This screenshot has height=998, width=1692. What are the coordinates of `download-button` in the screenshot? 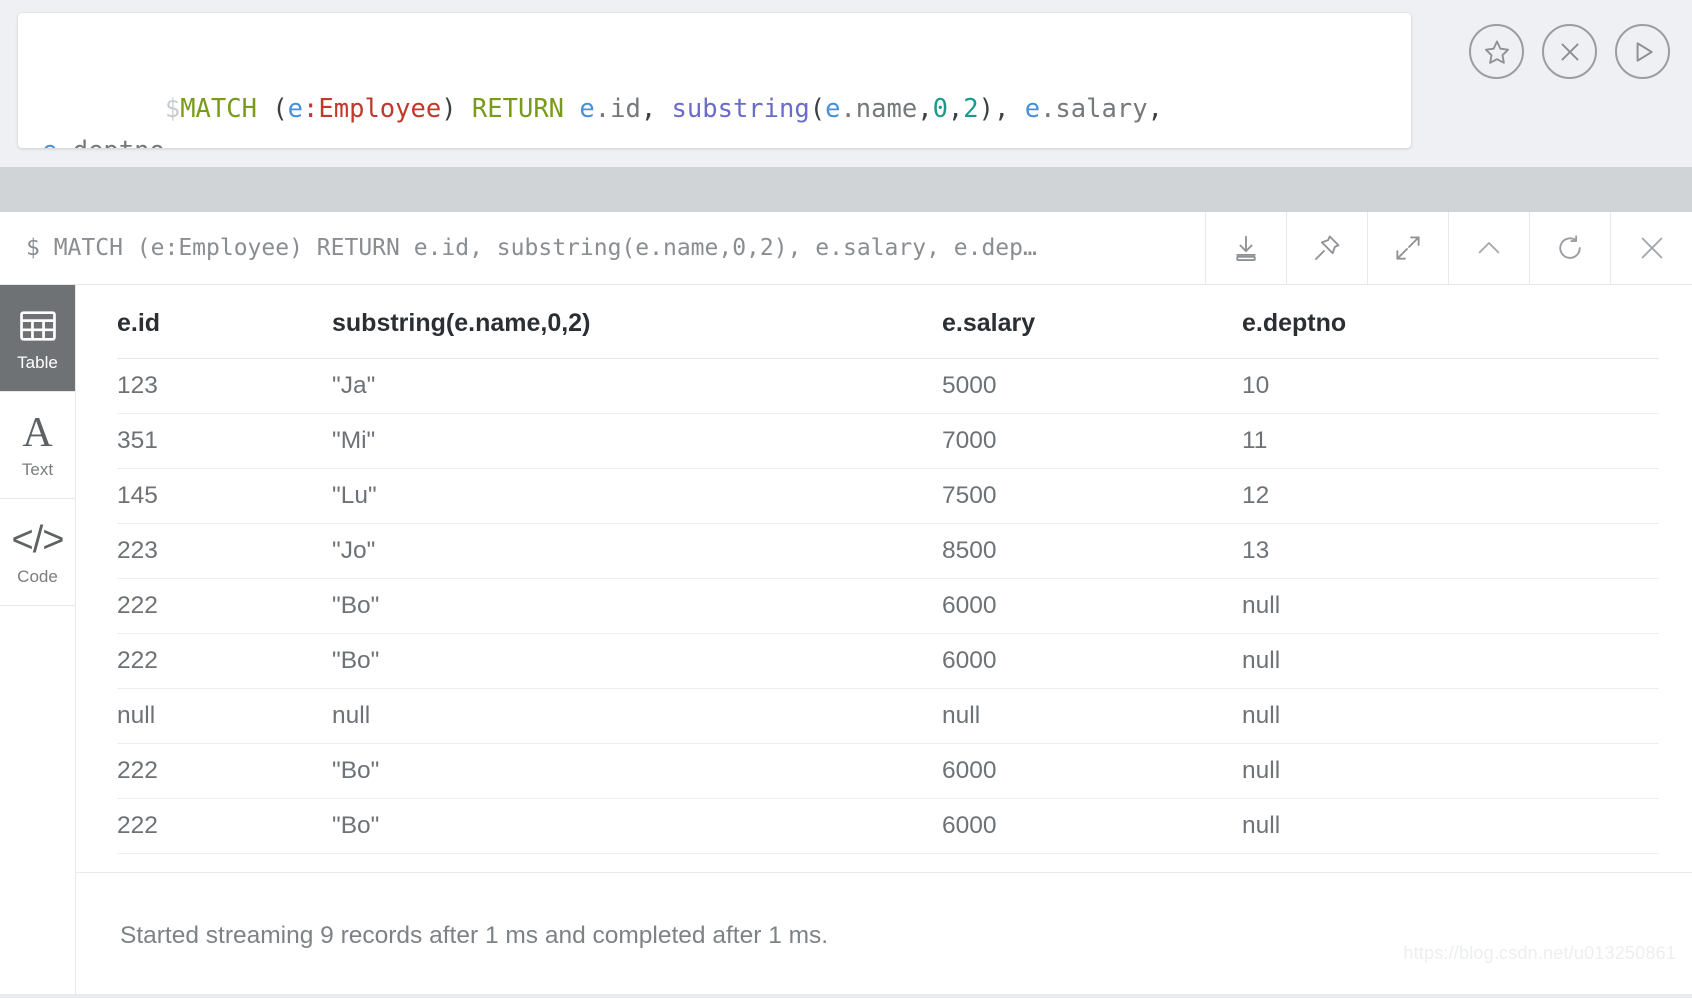 It's located at (1246, 248).